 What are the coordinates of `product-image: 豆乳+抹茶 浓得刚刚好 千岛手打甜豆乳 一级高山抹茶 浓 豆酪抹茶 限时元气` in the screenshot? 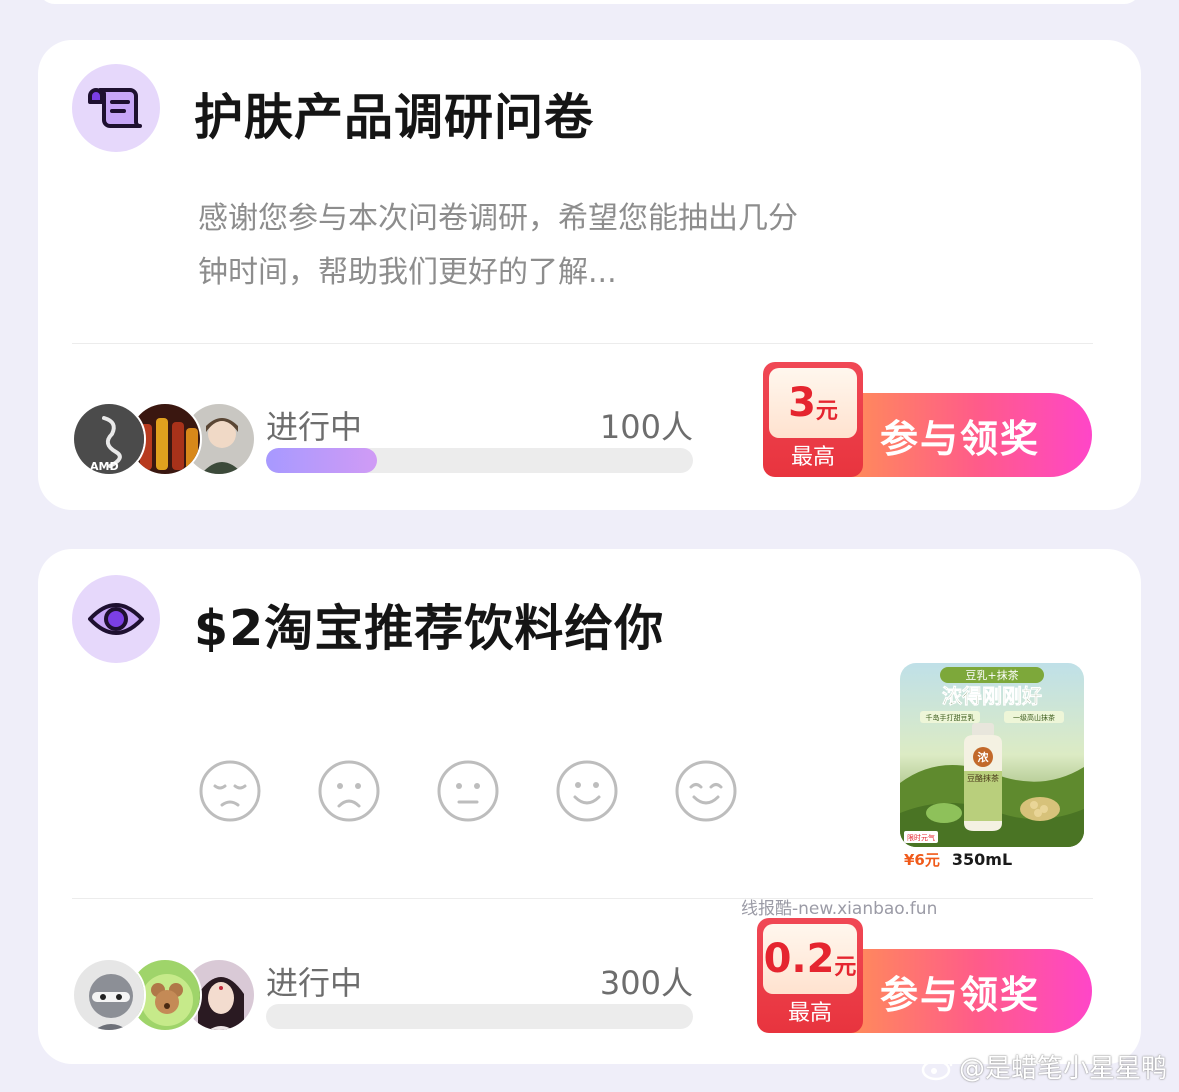 It's located at (992, 755).